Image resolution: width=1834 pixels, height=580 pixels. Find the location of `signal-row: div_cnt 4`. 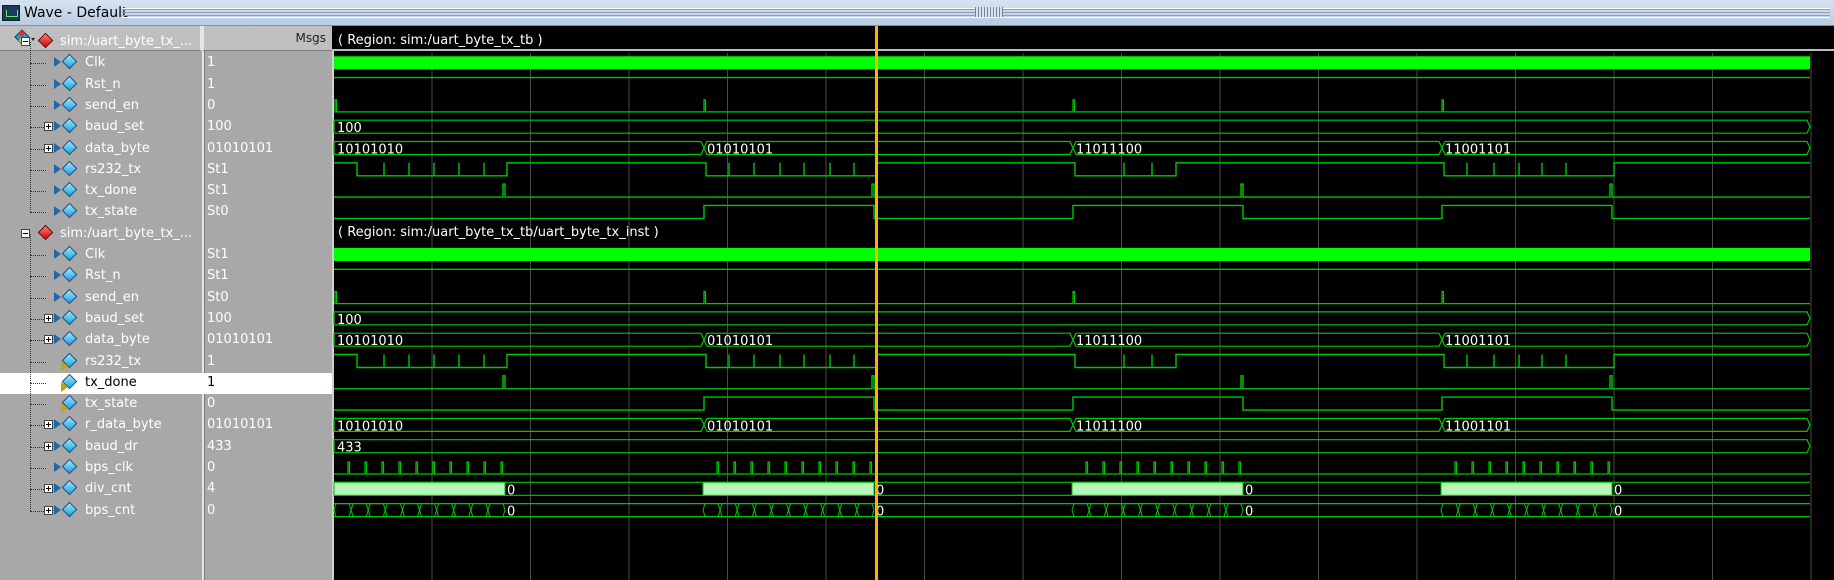

signal-row: div_cnt 4 is located at coordinates (166, 484).